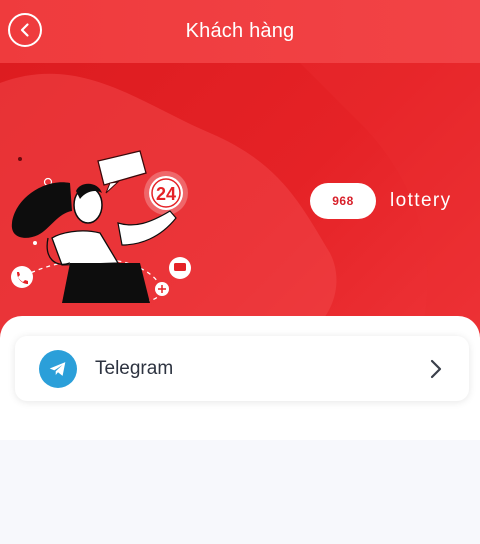 The height and width of the screenshot is (544, 480). I want to click on telegram-icon, so click(58, 368).